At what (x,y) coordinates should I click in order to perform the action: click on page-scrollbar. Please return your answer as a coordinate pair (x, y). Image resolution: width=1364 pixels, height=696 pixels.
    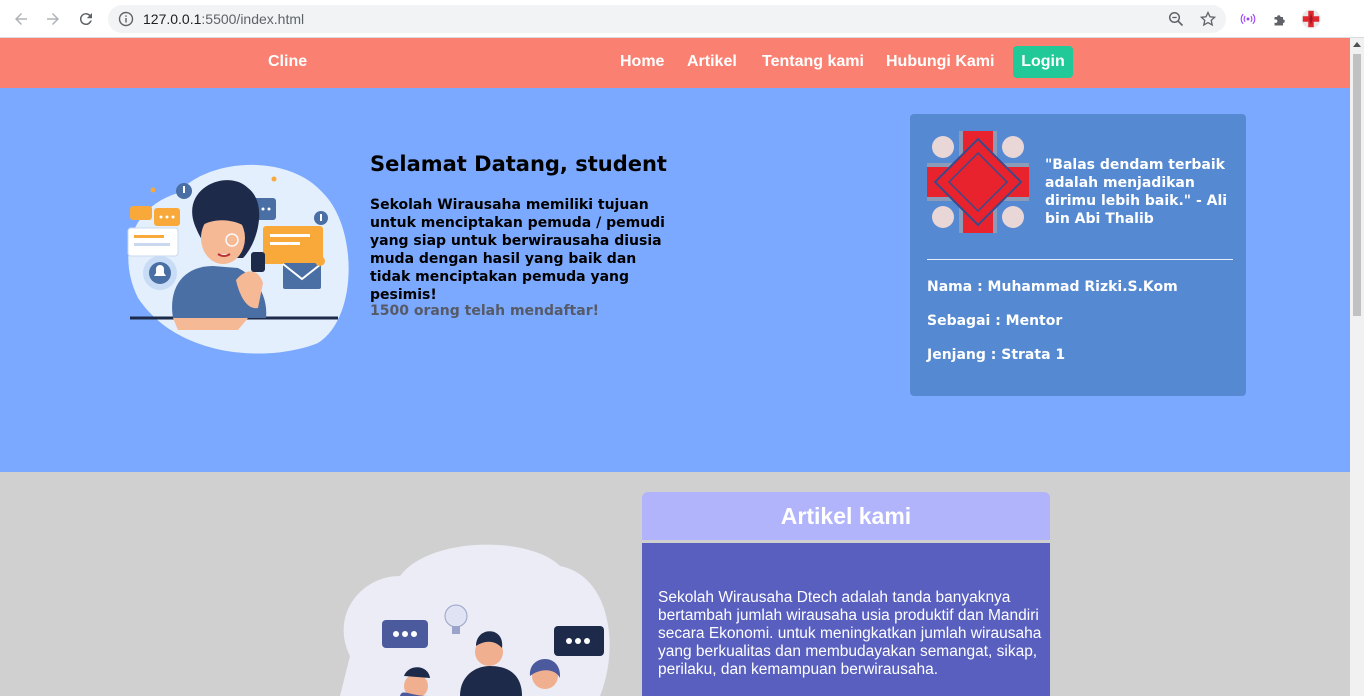
    Looking at the image, I should click on (1357, 367).